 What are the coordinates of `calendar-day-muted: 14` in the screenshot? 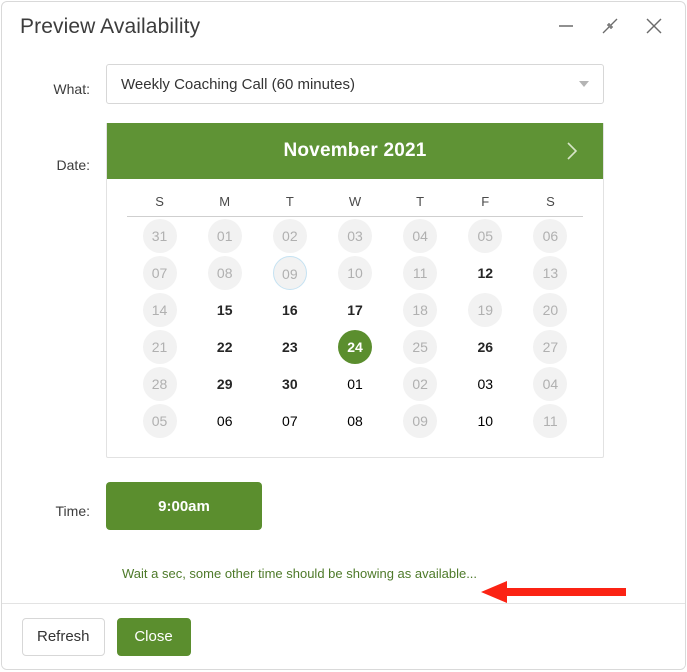 It's located at (159, 309).